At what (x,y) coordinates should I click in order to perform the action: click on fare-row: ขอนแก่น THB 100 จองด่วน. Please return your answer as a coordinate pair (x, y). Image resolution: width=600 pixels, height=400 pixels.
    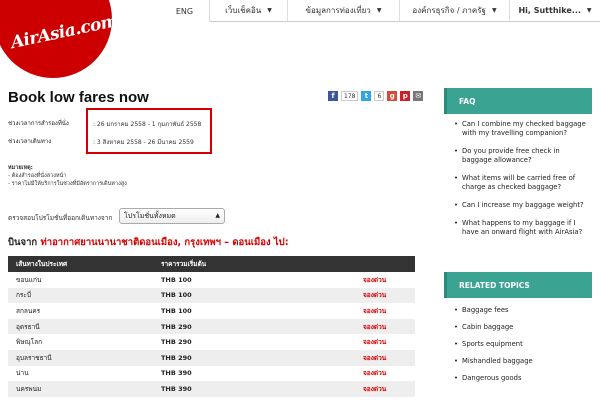
    Looking at the image, I should click on (211, 280).